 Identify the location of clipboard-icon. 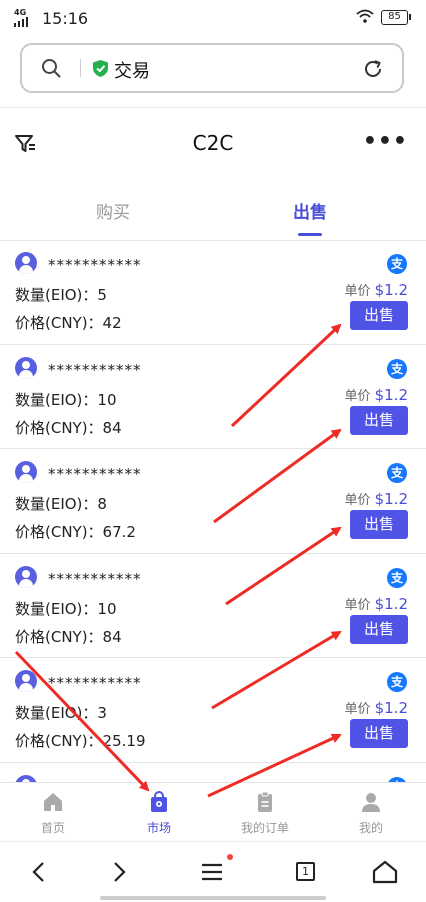
(265, 801).